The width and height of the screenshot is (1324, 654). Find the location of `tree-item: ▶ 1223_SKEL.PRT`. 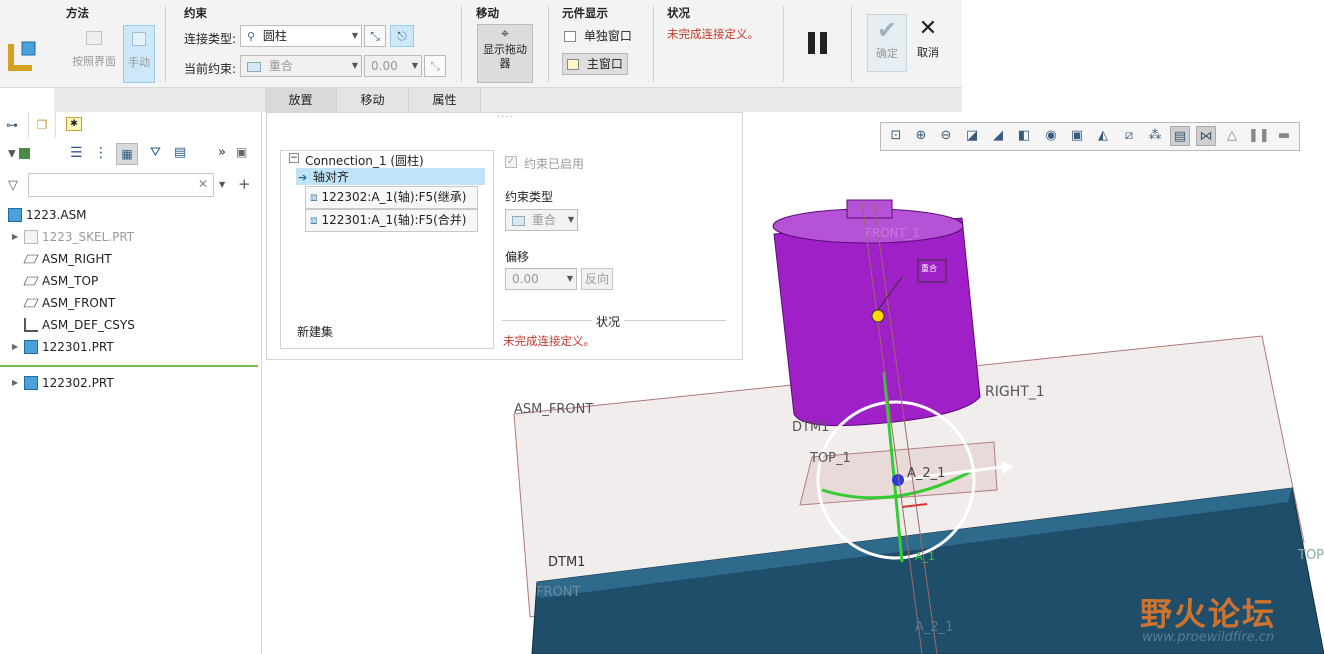

tree-item: ▶ 1223_SKEL.PRT is located at coordinates (129, 237).